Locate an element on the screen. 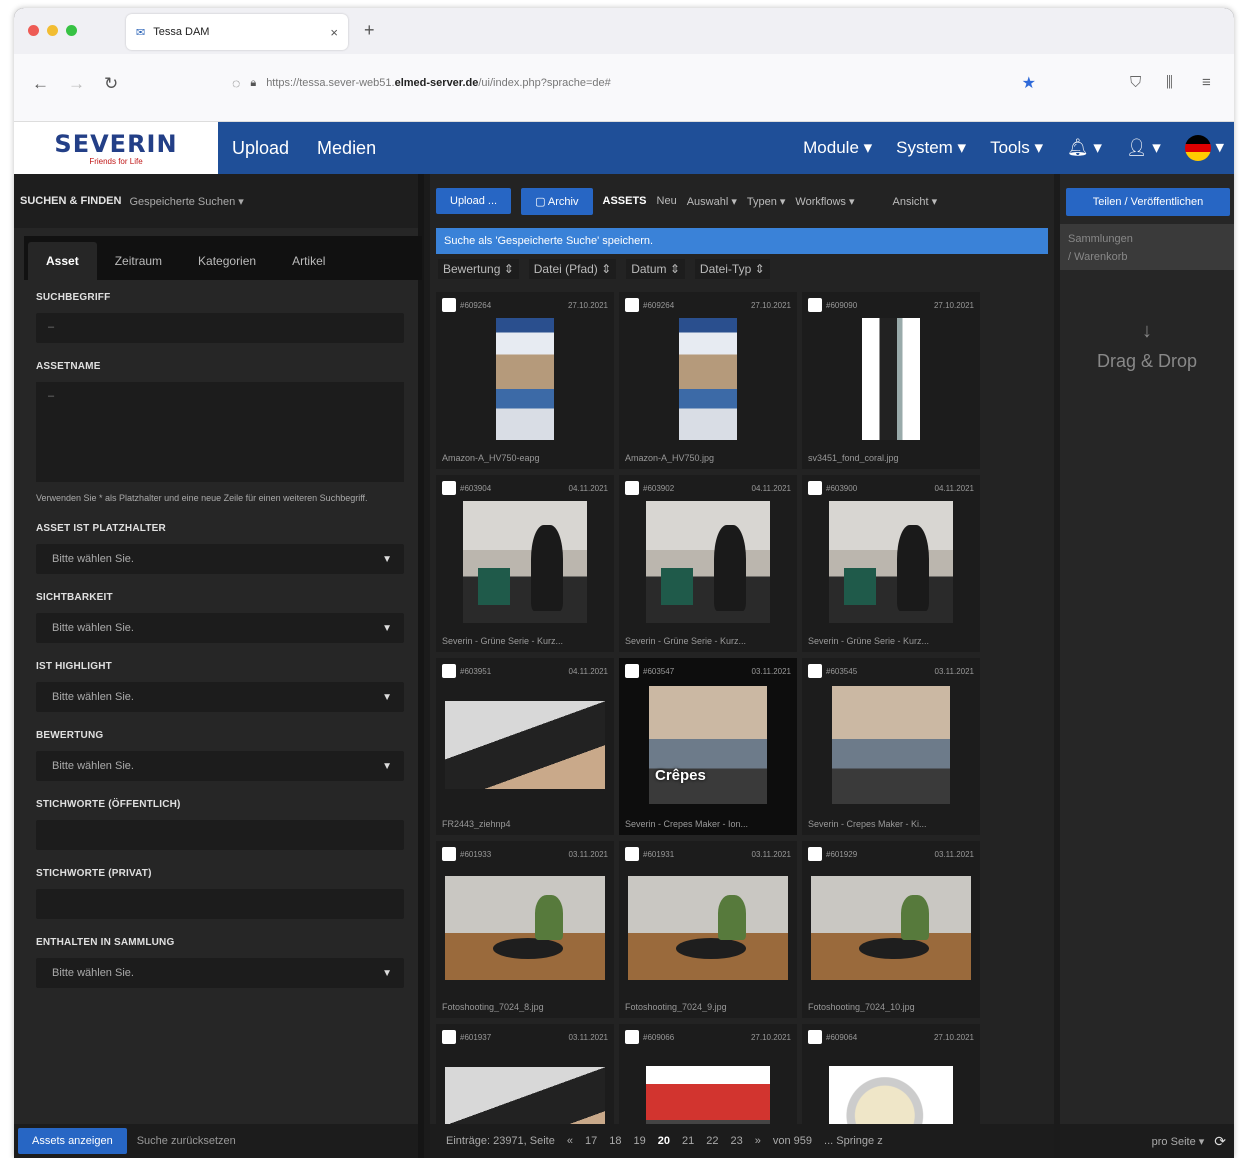 The width and height of the screenshot is (1240, 1158). reload-icon: ↻ is located at coordinates (111, 84).